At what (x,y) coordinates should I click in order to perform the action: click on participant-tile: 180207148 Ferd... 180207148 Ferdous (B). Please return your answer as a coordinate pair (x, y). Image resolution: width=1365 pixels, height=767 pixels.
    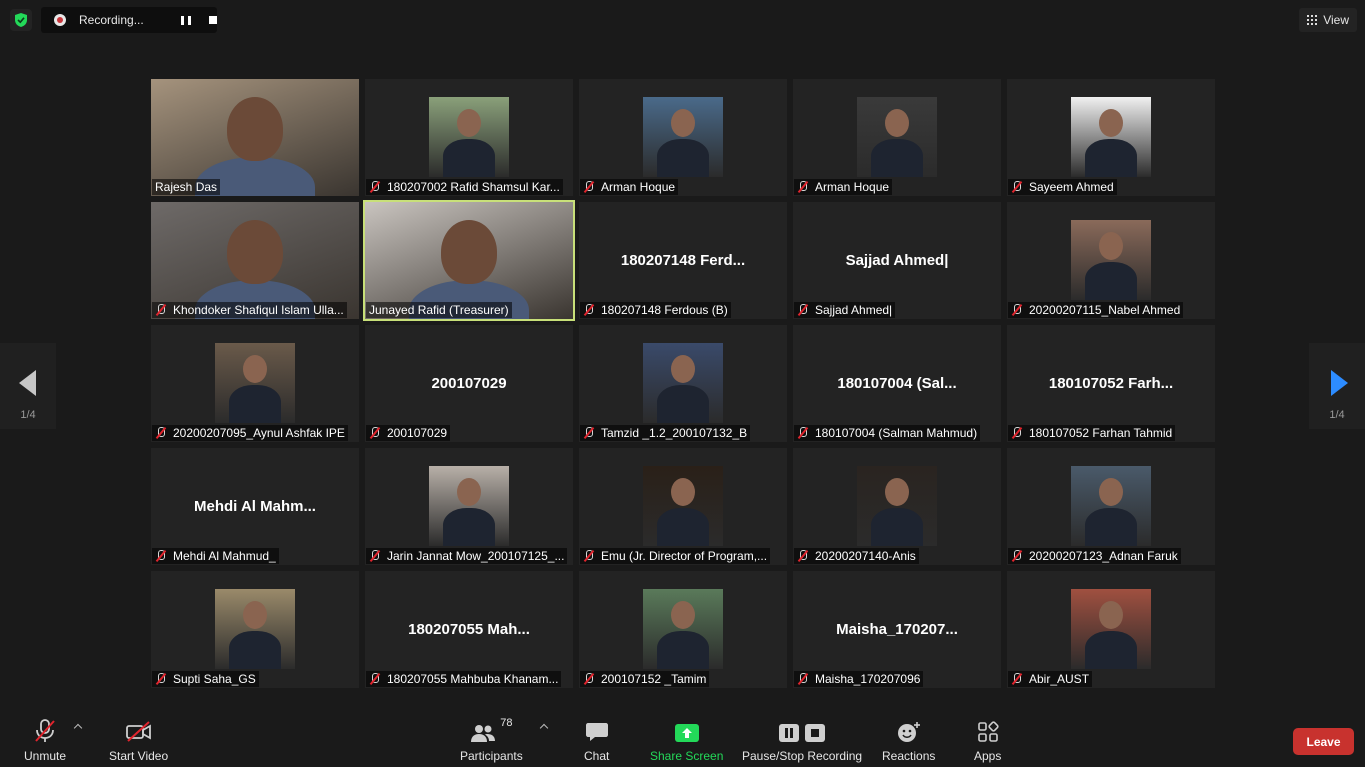
    Looking at the image, I should click on (683, 260).